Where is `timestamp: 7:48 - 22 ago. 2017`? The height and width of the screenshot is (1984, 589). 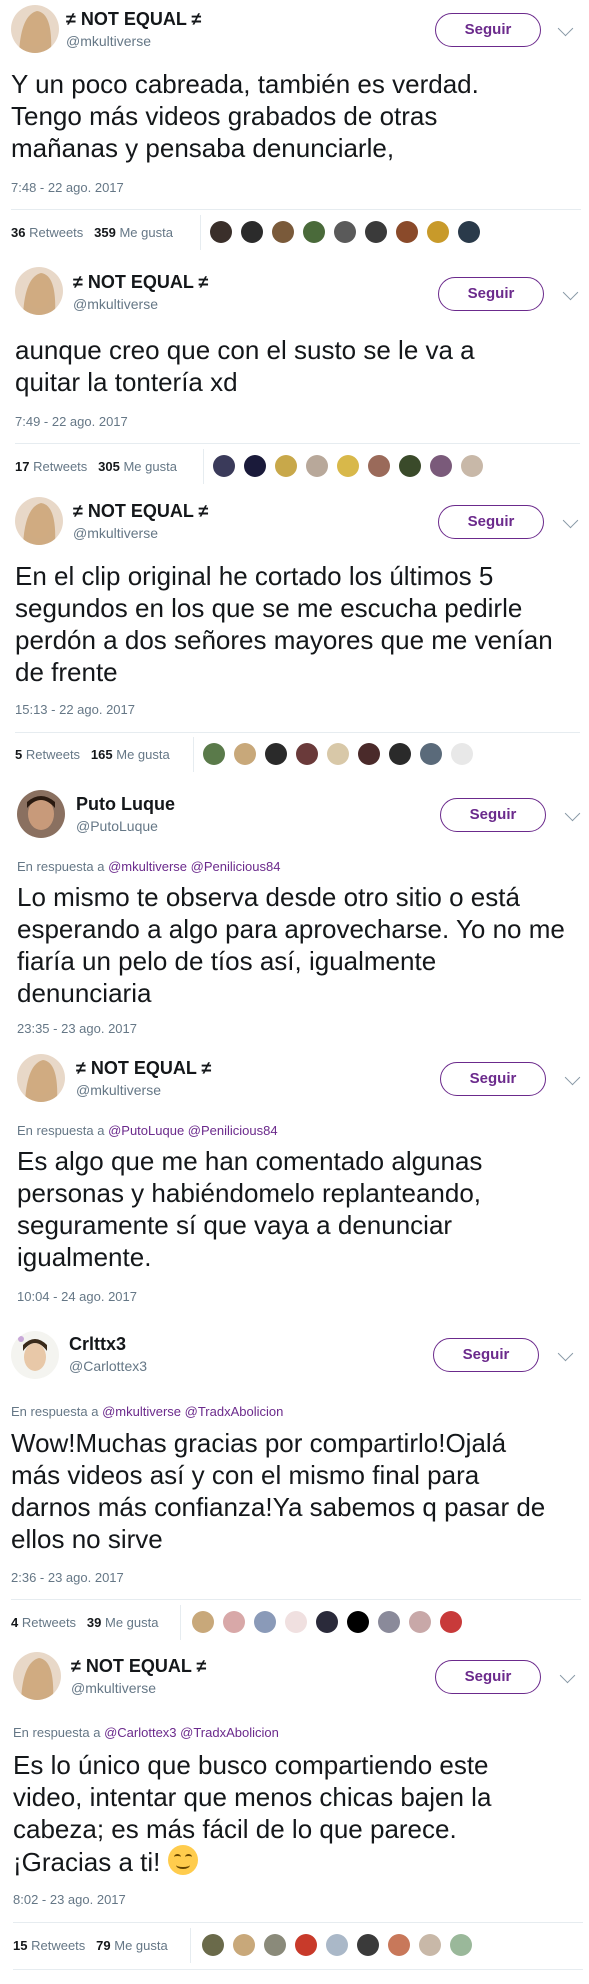 timestamp: 7:48 - 22 ago. 2017 is located at coordinates (67, 187).